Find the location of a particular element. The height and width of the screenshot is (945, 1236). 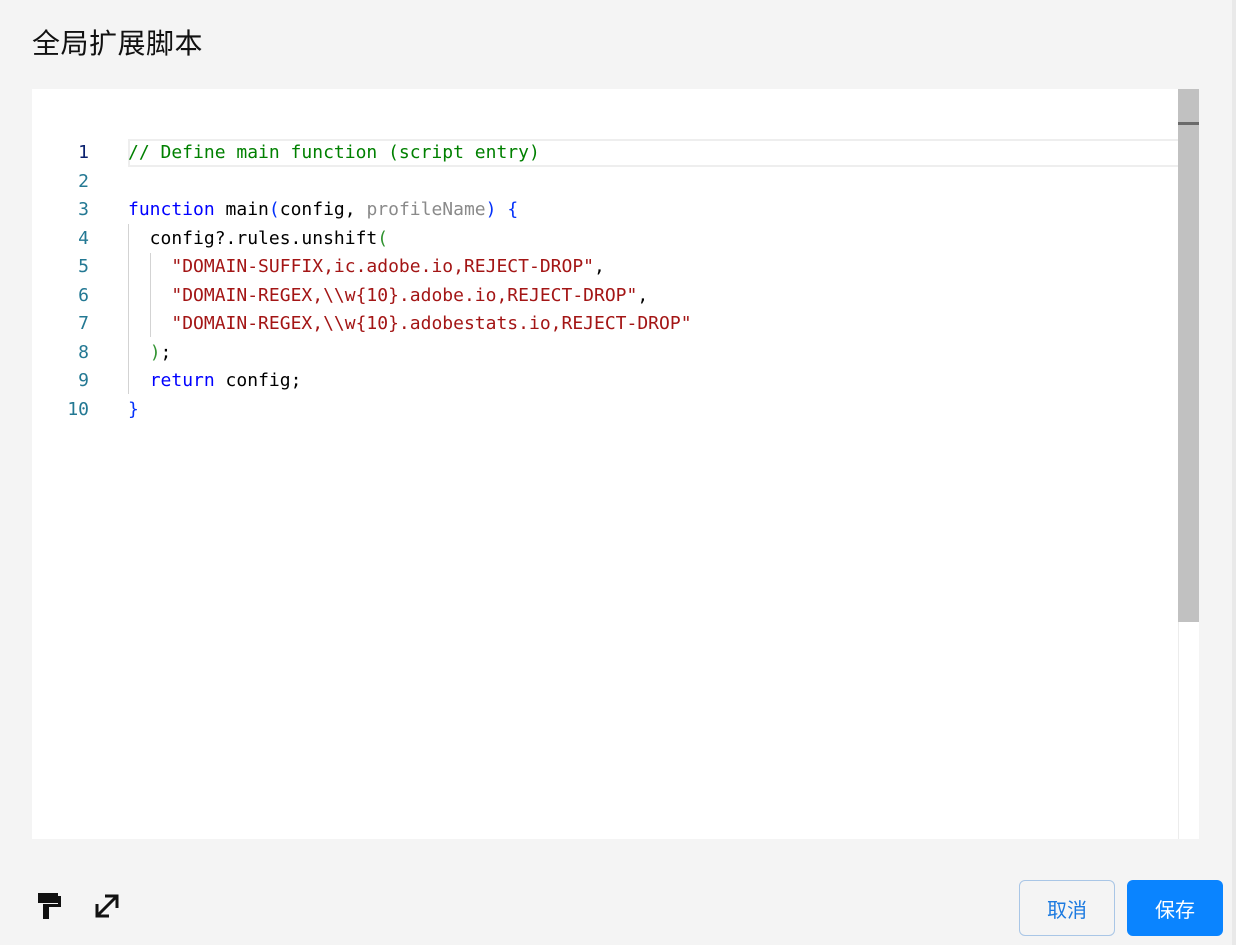

expand-editor-button is located at coordinates (107, 906).